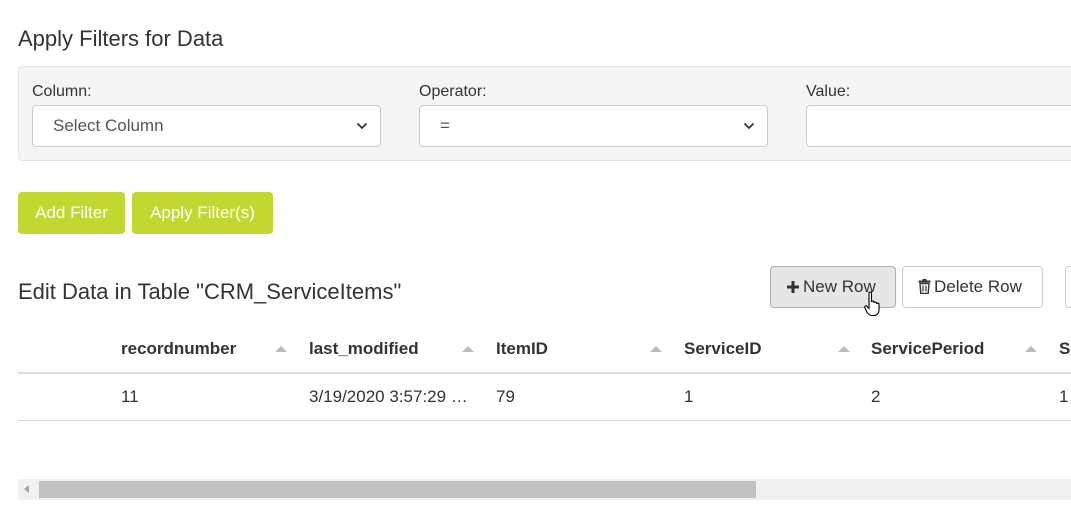 This screenshot has width=1071, height=527. What do you see at coordinates (178, 349) in the screenshot?
I see `column-header-recordnumber: recordnumber` at bounding box center [178, 349].